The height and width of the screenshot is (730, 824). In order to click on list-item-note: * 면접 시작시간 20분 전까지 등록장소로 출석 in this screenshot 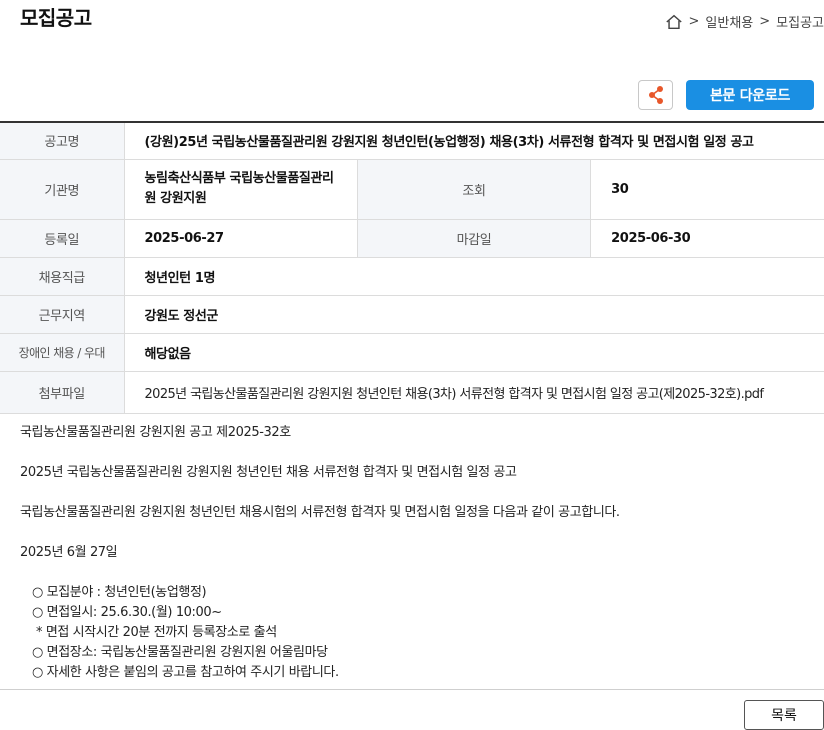, I will do `click(156, 632)`.